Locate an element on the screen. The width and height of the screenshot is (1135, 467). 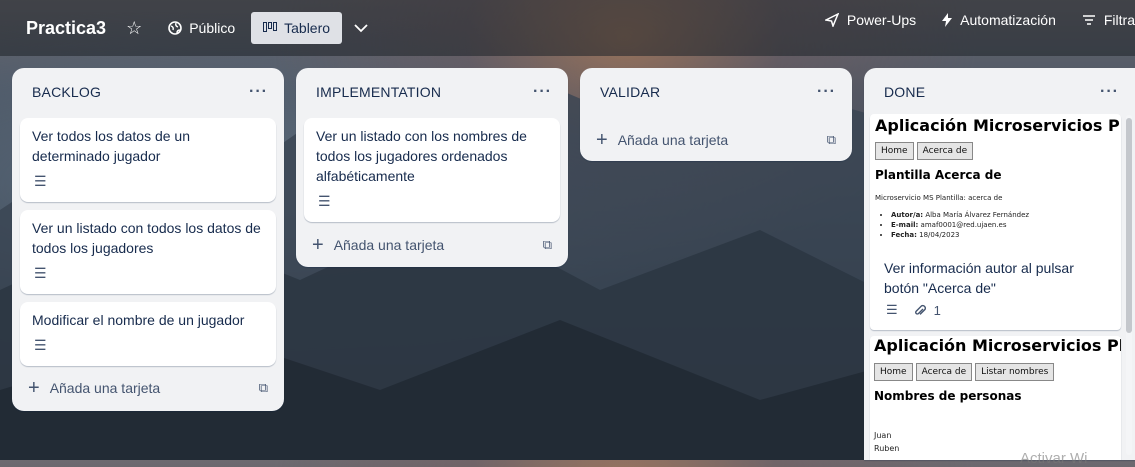
lightning-icon is located at coordinates (947, 20).